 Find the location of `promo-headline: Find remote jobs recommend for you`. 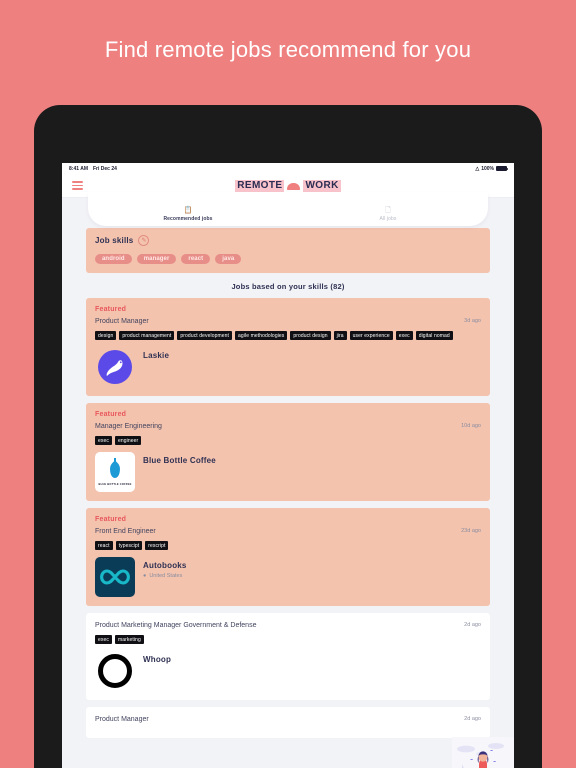

promo-headline: Find remote jobs recommend for you is located at coordinates (288, 49).